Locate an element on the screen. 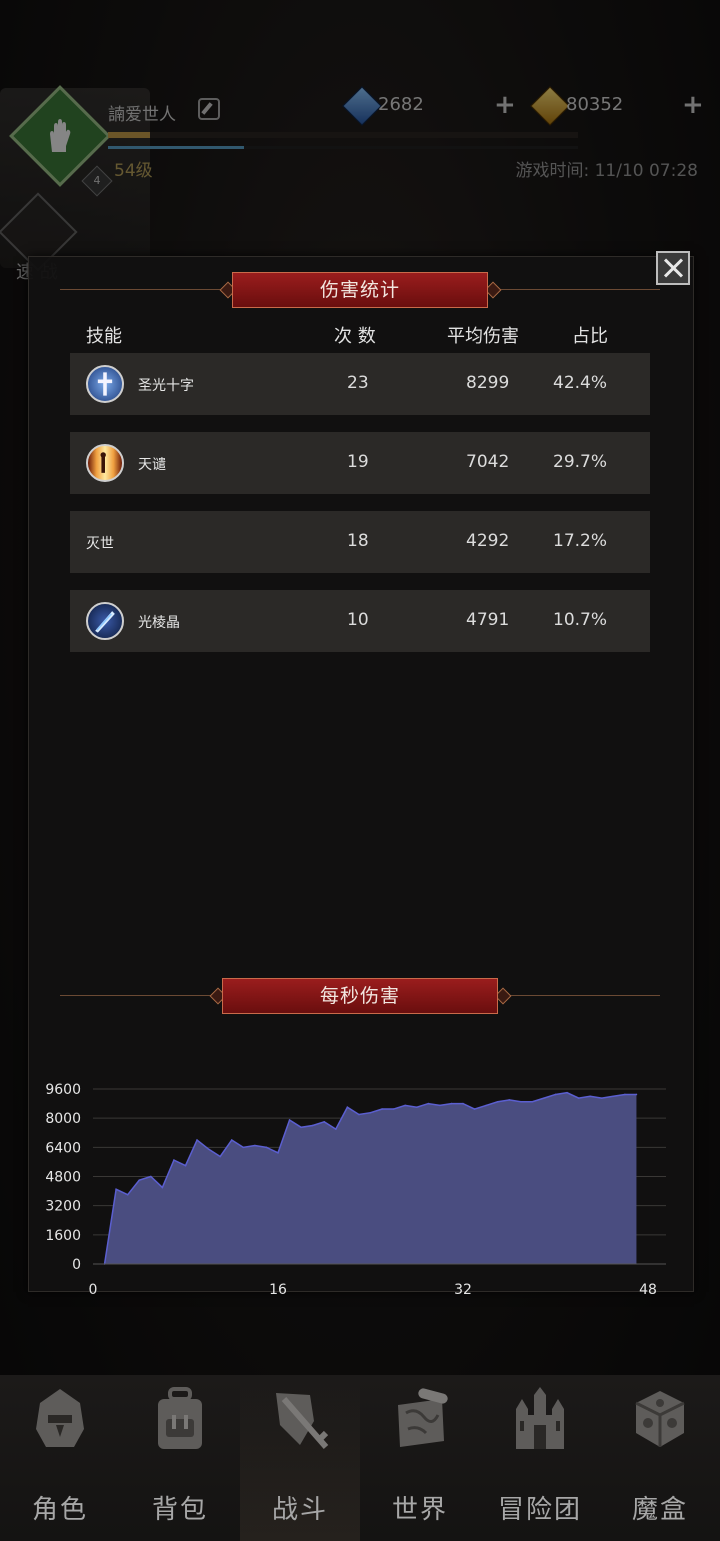 The width and height of the screenshot is (720, 1541). table-row: 灭世 18 4292 17.2% is located at coordinates (360, 542).